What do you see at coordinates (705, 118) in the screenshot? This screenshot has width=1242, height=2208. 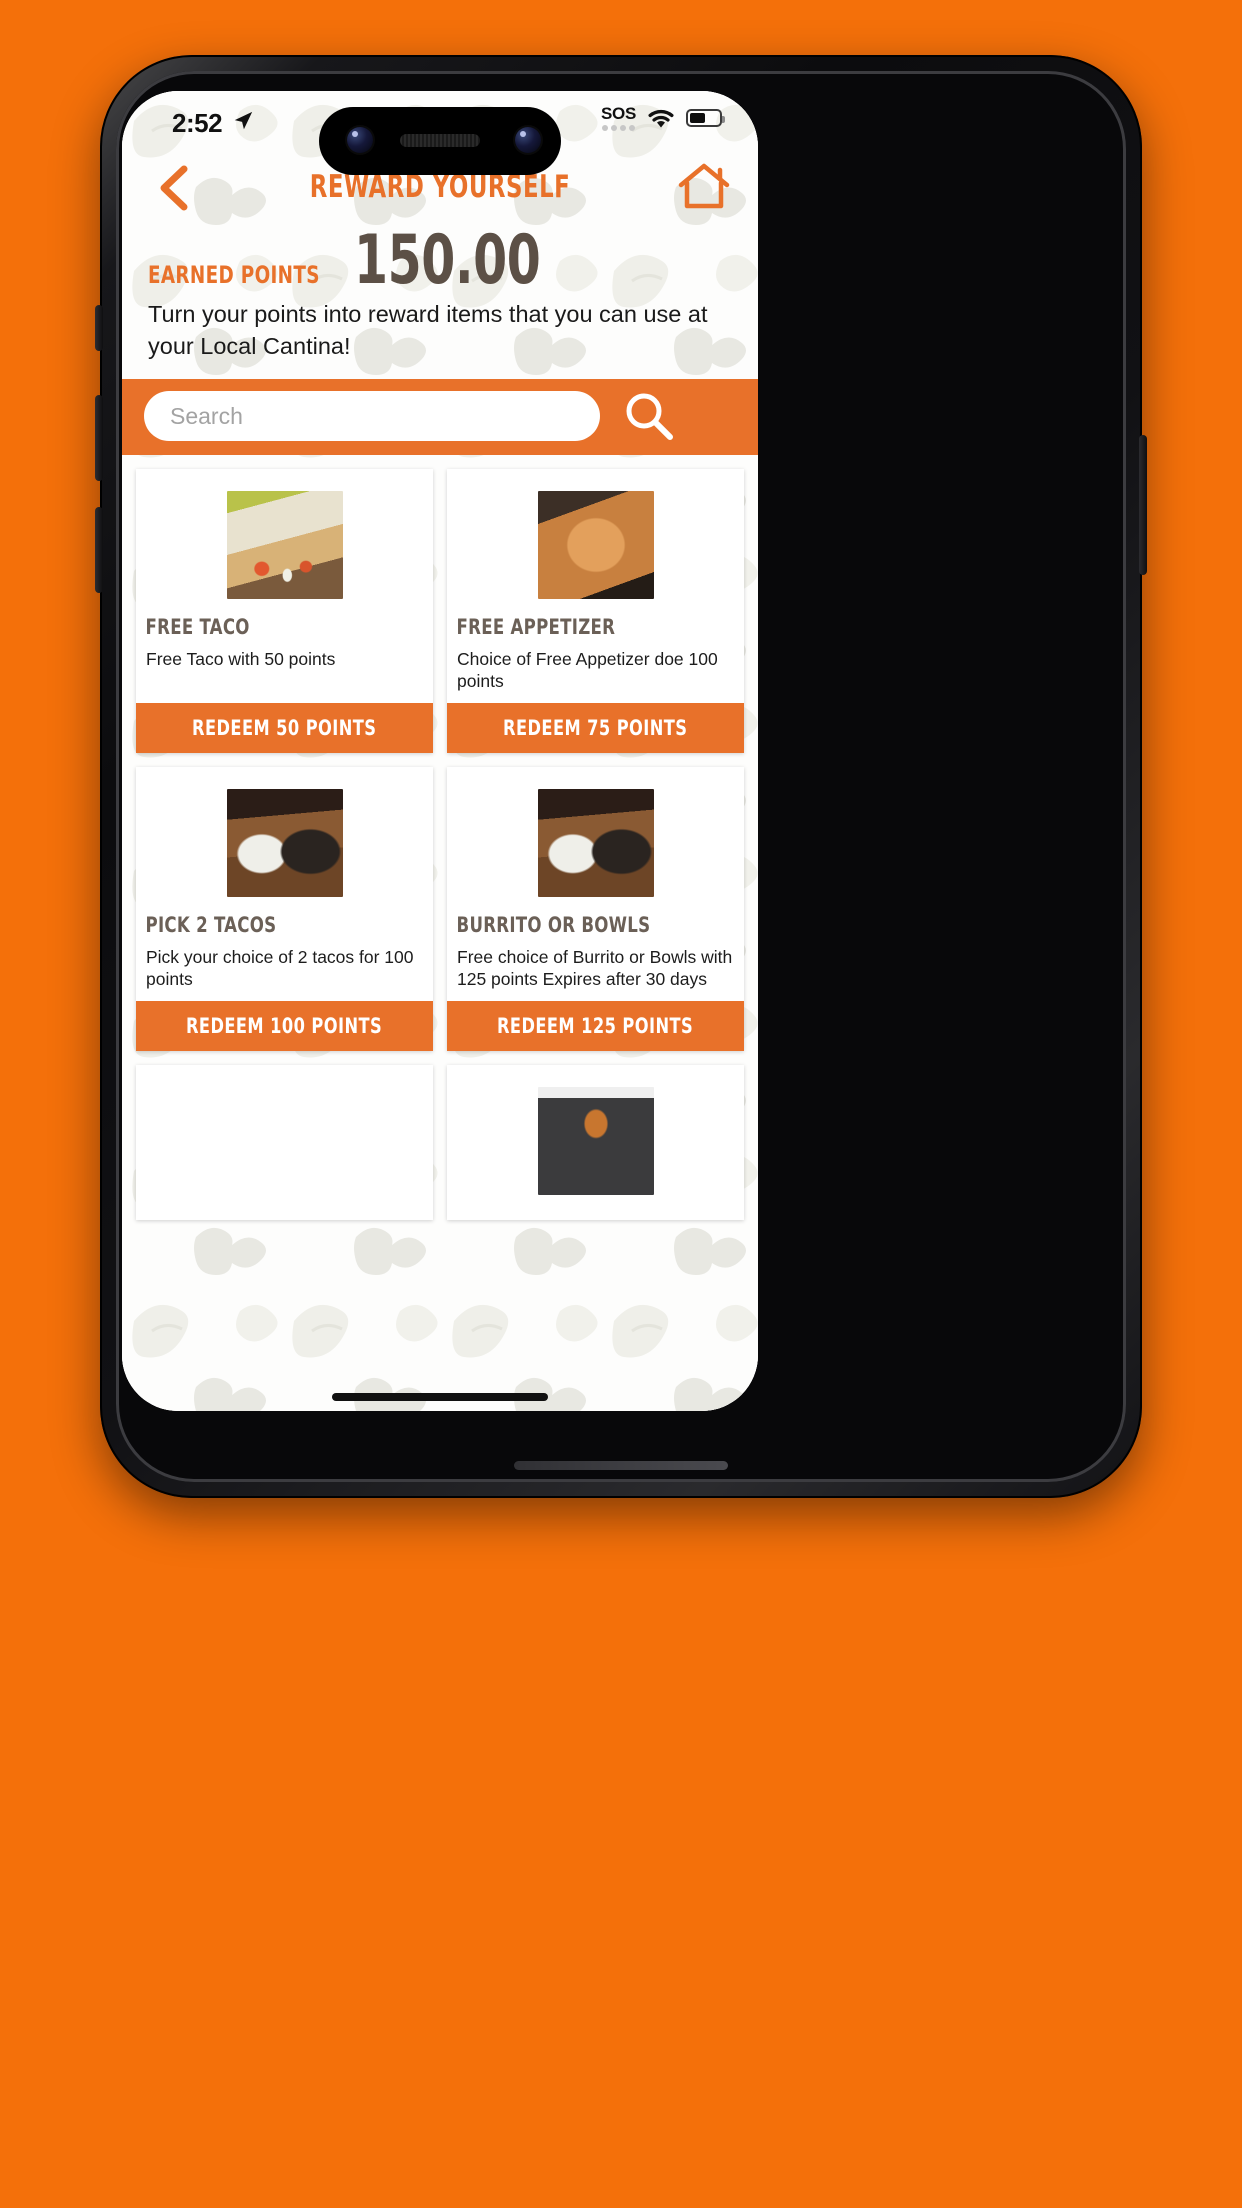 I see `battery-icon` at bounding box center [705, 118].